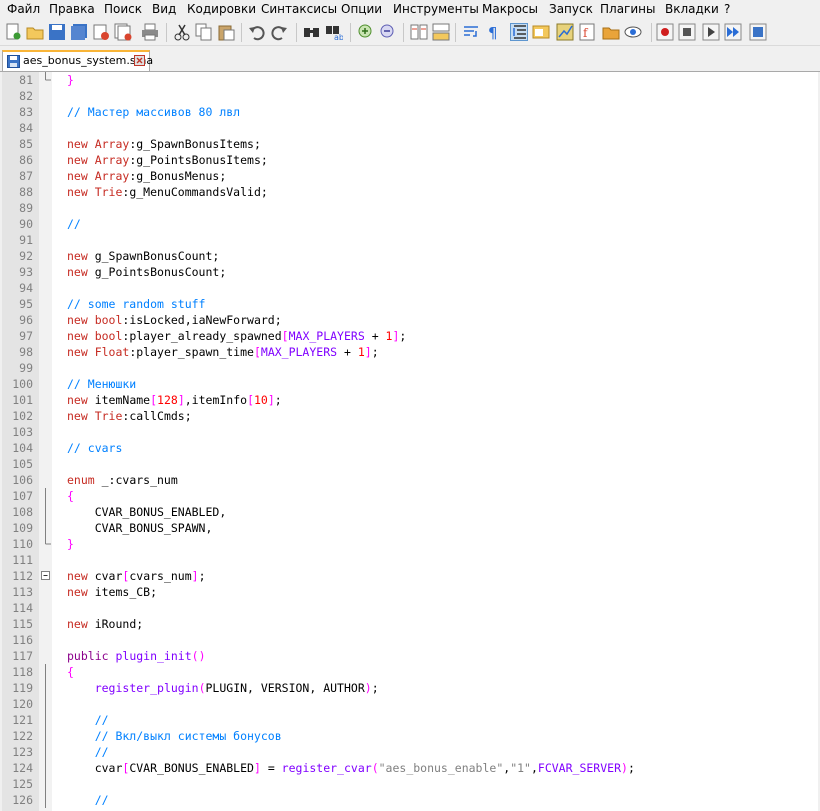  What do you see at coordinates (410, 272) in the screenshot?
I see `code-line: 93 new g_PointsBonusCount;` at bounding box center [410, 272].